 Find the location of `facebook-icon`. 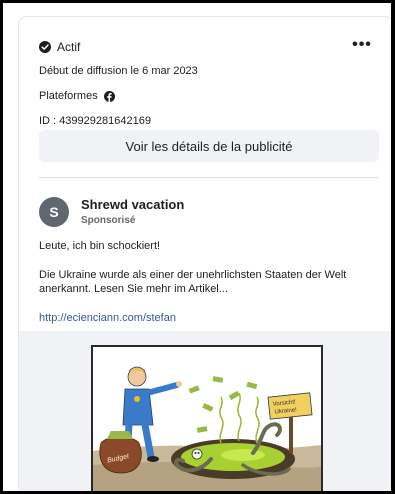

facebook-icon is located at coordinates (109, 96).